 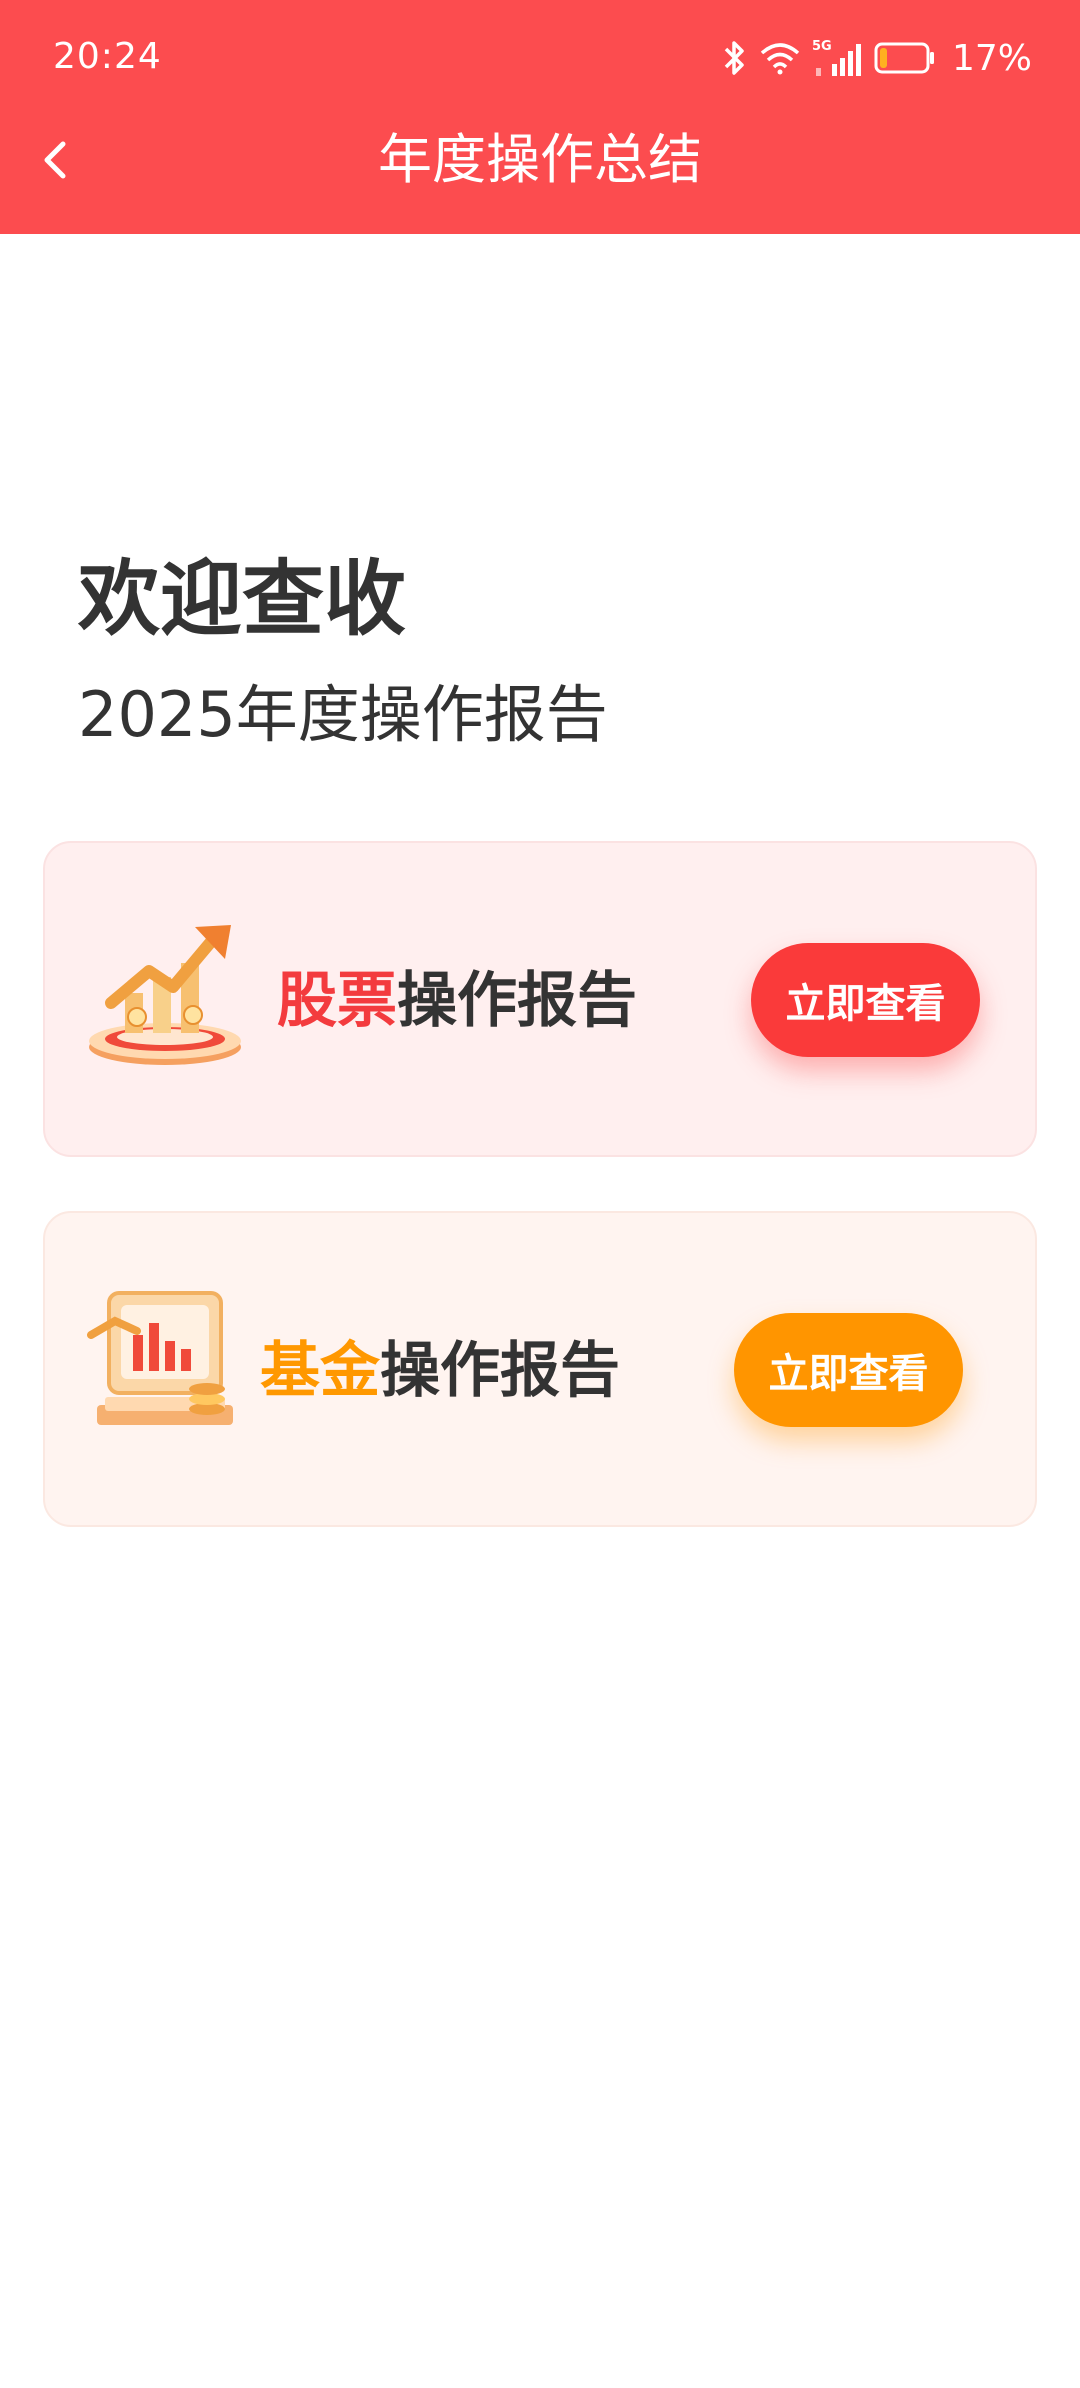 I want to click on app-header: 20:24 5G 17% 年度操作总结, so click(x=540, y=117).